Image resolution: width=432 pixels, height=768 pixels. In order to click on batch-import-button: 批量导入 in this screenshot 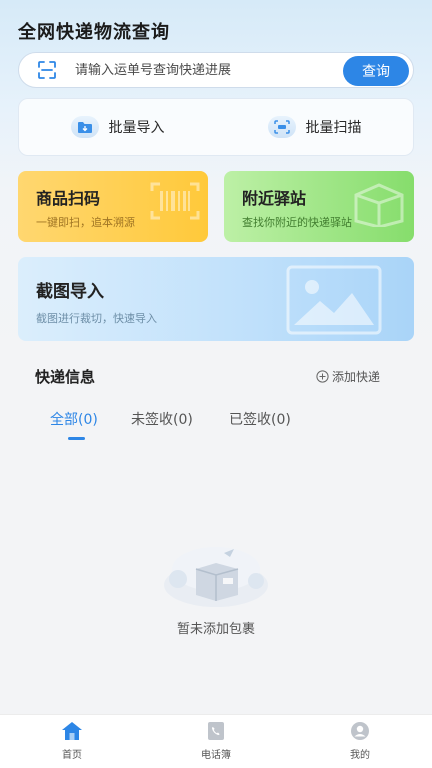, I will do `click(117, 127)`.